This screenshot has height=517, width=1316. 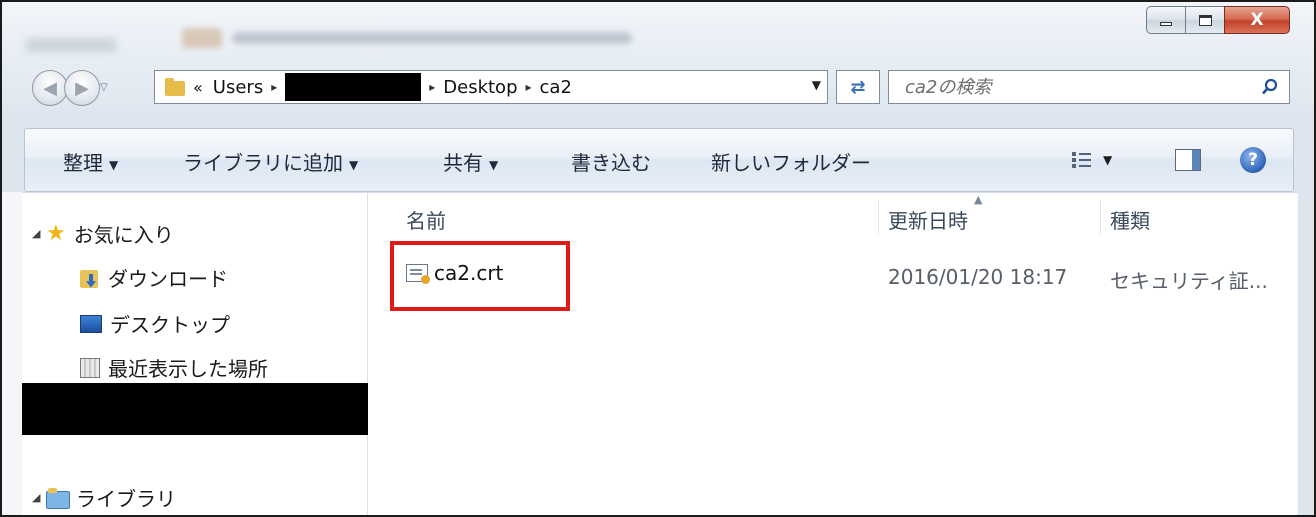 What do you see at coordinates (175, 87) in the screenshot?
I see `folder-icon` at bounding box center [175, 87].